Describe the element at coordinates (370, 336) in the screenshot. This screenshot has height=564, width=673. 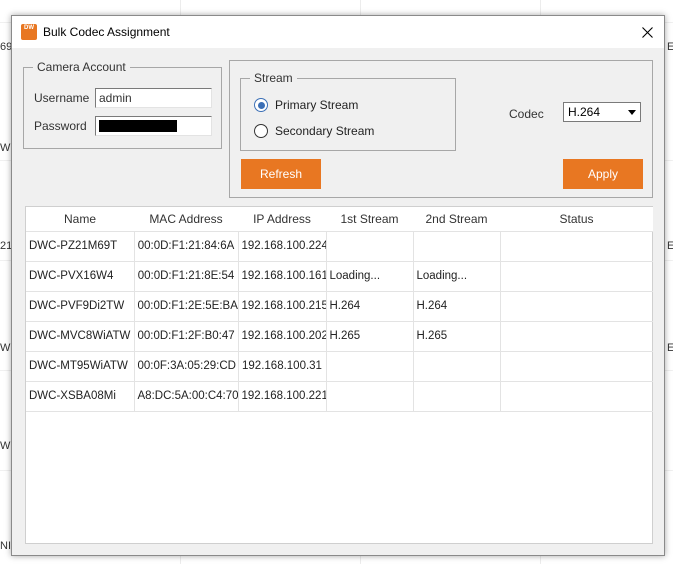
I see `cell-1st-stream: H.265` at that location.